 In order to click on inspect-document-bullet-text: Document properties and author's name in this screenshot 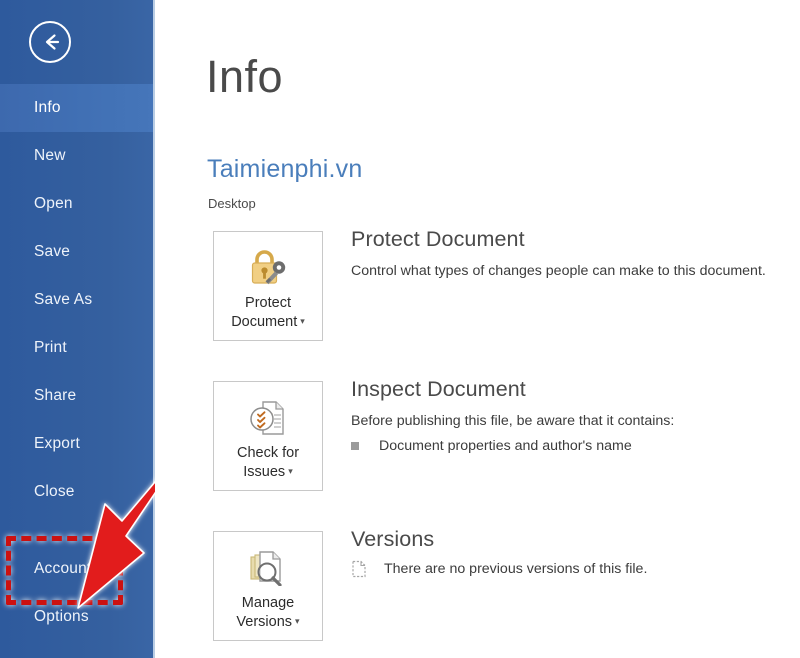, I will do `click(505, 446)`.